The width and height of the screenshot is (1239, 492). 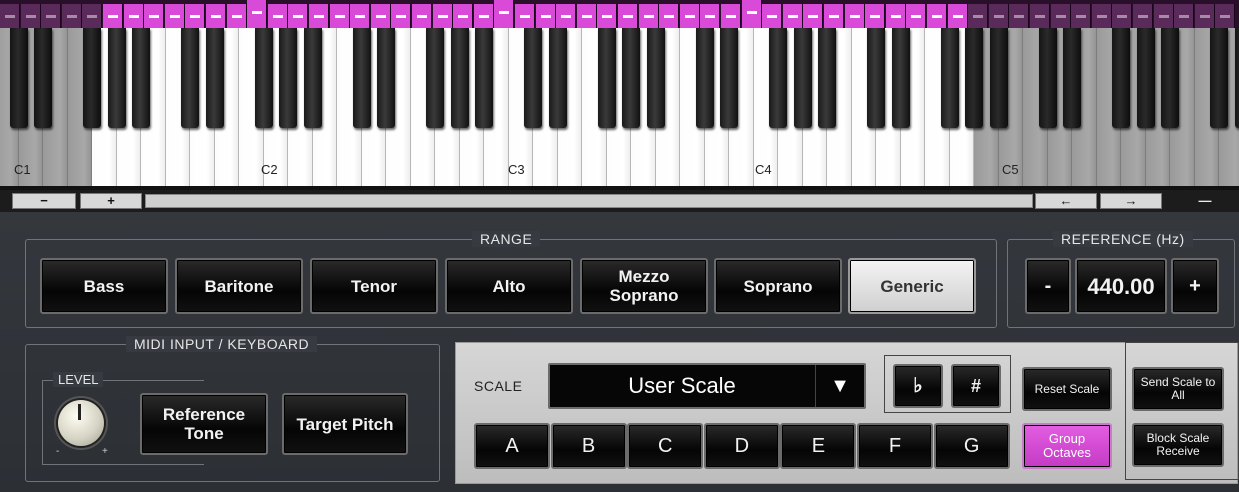 I want to click on range-button-alto: Alto, so click(x=509, y=286).